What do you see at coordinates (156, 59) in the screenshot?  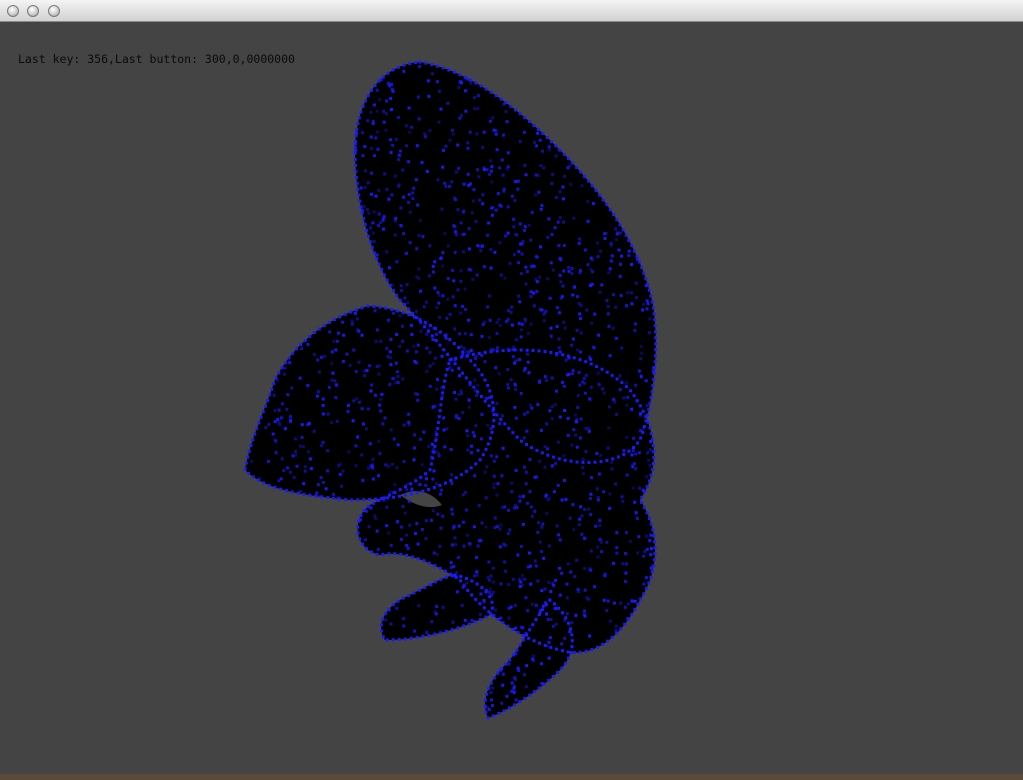 I see `status-readout: Last key: 356,Last button: 300,0,0000000` at bounding box center [156, 59].